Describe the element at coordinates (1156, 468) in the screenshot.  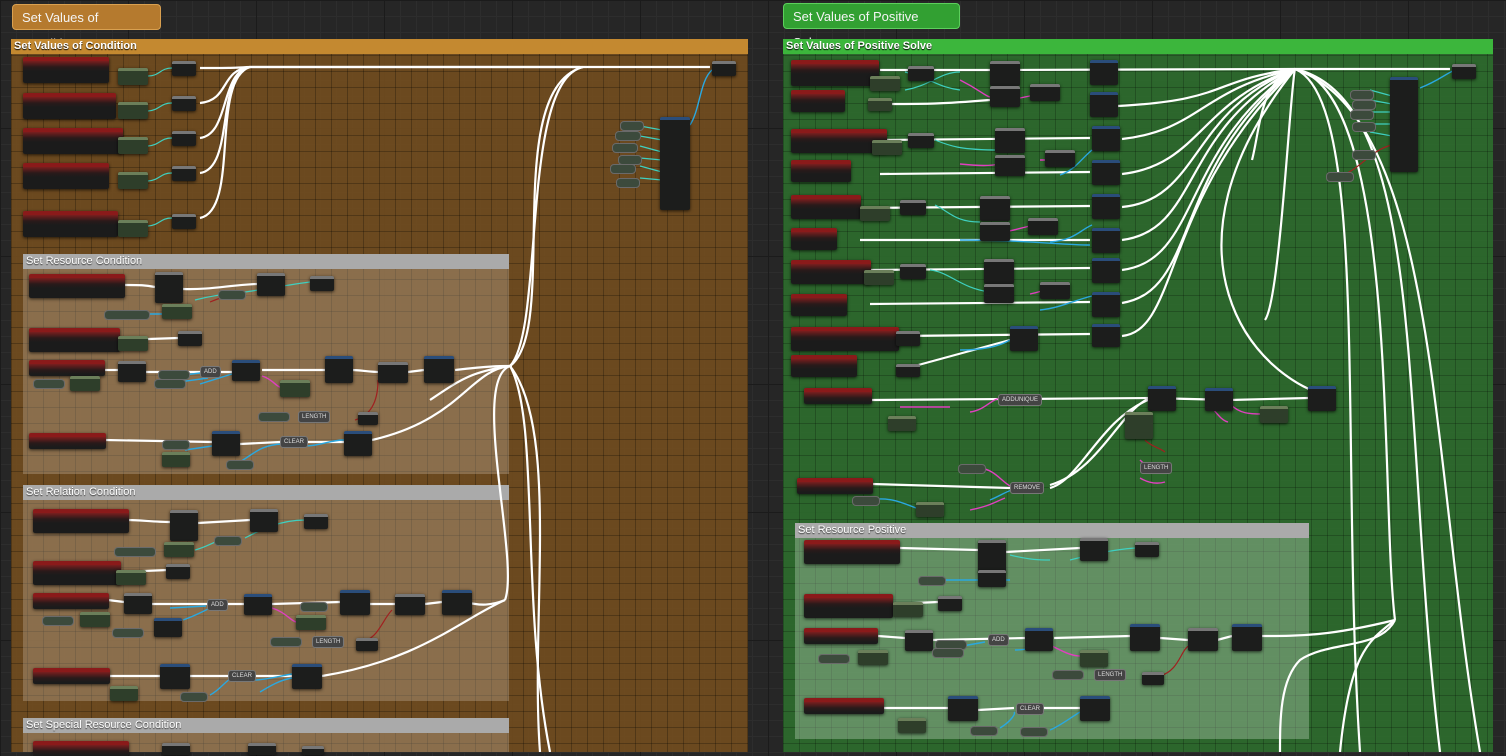
I see `length-node: LENGTH` at that location.